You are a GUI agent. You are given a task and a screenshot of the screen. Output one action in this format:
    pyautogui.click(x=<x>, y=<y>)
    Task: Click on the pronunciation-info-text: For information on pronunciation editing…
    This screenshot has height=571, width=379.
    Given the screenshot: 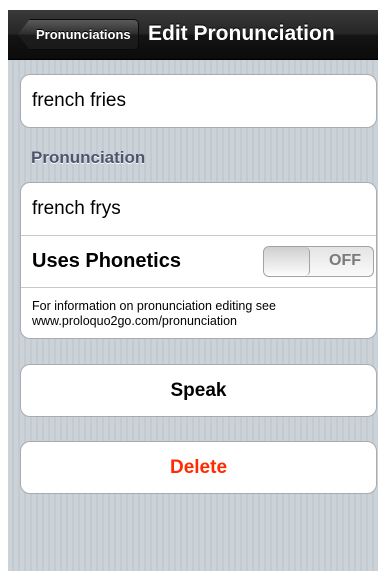 What is the action you would take?
    pyautogui.click(x=154, y=313)
    